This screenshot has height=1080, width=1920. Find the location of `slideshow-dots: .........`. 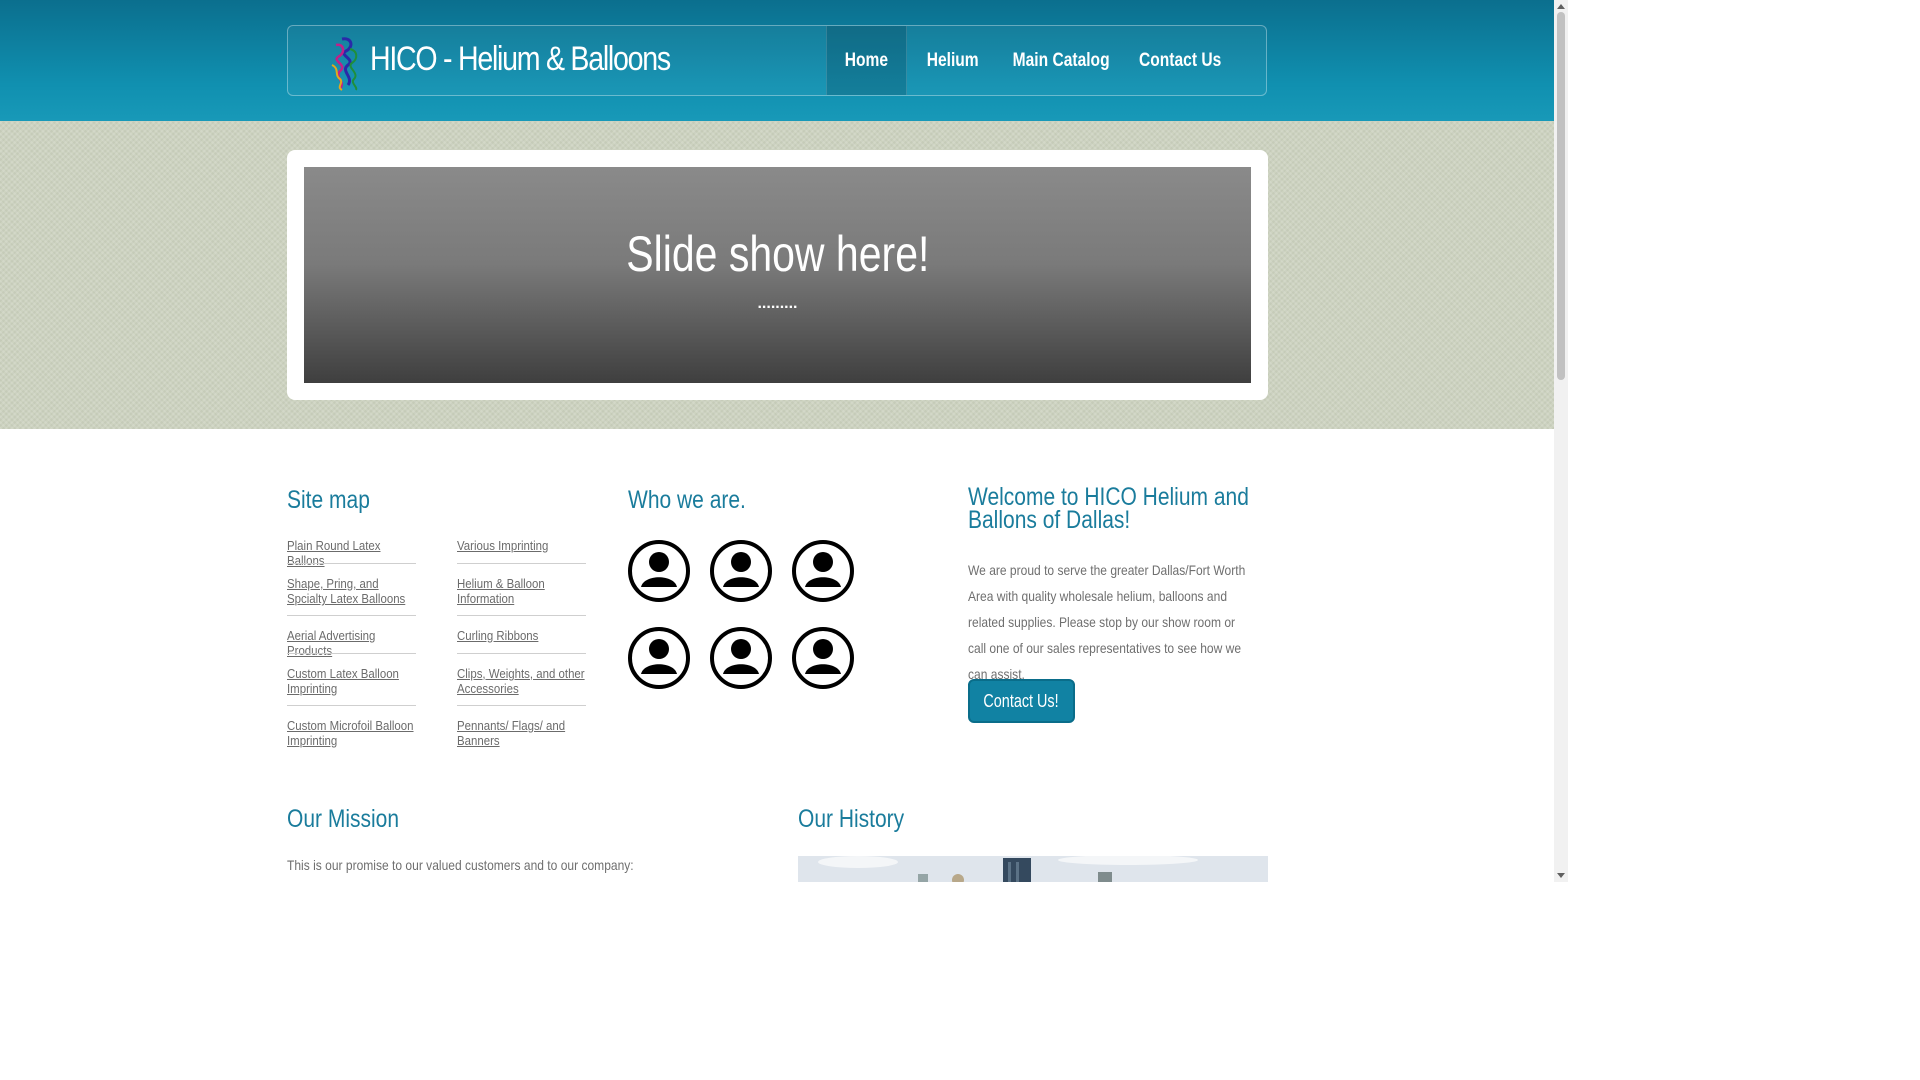

slideshow-dots: ......... is located at coordinates (777, 304).